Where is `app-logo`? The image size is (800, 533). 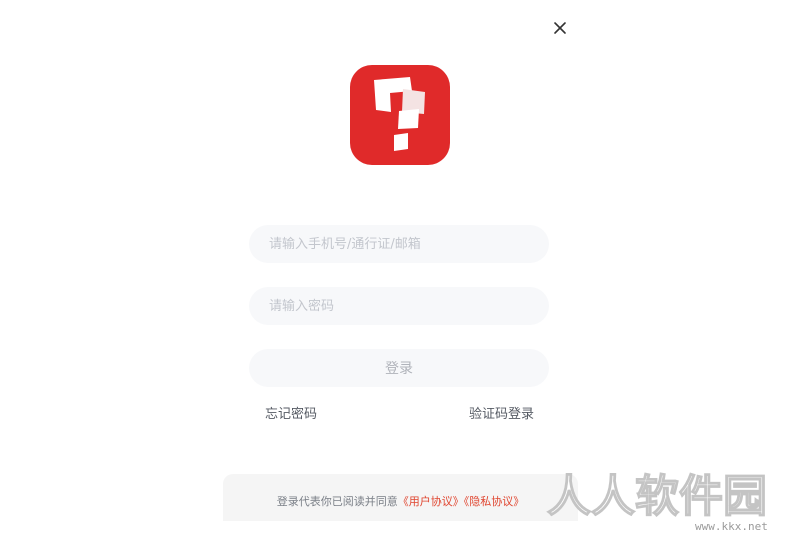
app-logo is located at coordinates (400, 115).